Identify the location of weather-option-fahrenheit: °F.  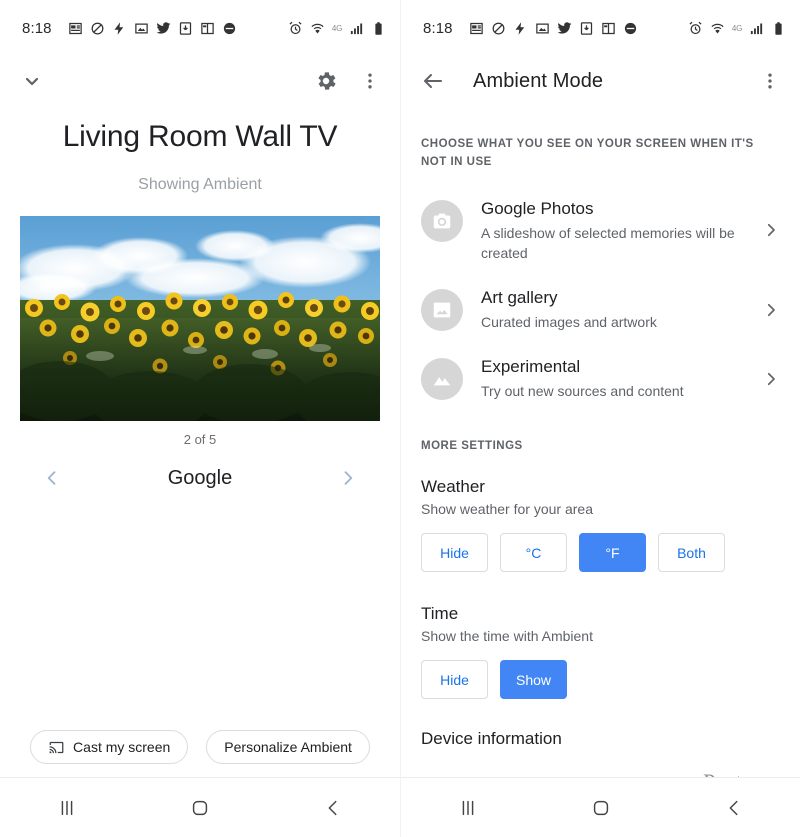
(612, 553).